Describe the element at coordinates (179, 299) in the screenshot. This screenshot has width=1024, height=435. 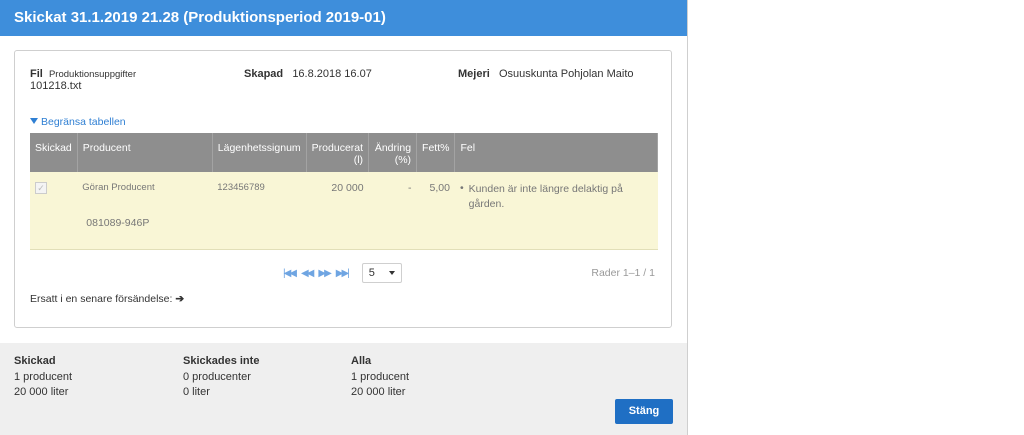
I see `arrow-right-icon: ➔` at that location.